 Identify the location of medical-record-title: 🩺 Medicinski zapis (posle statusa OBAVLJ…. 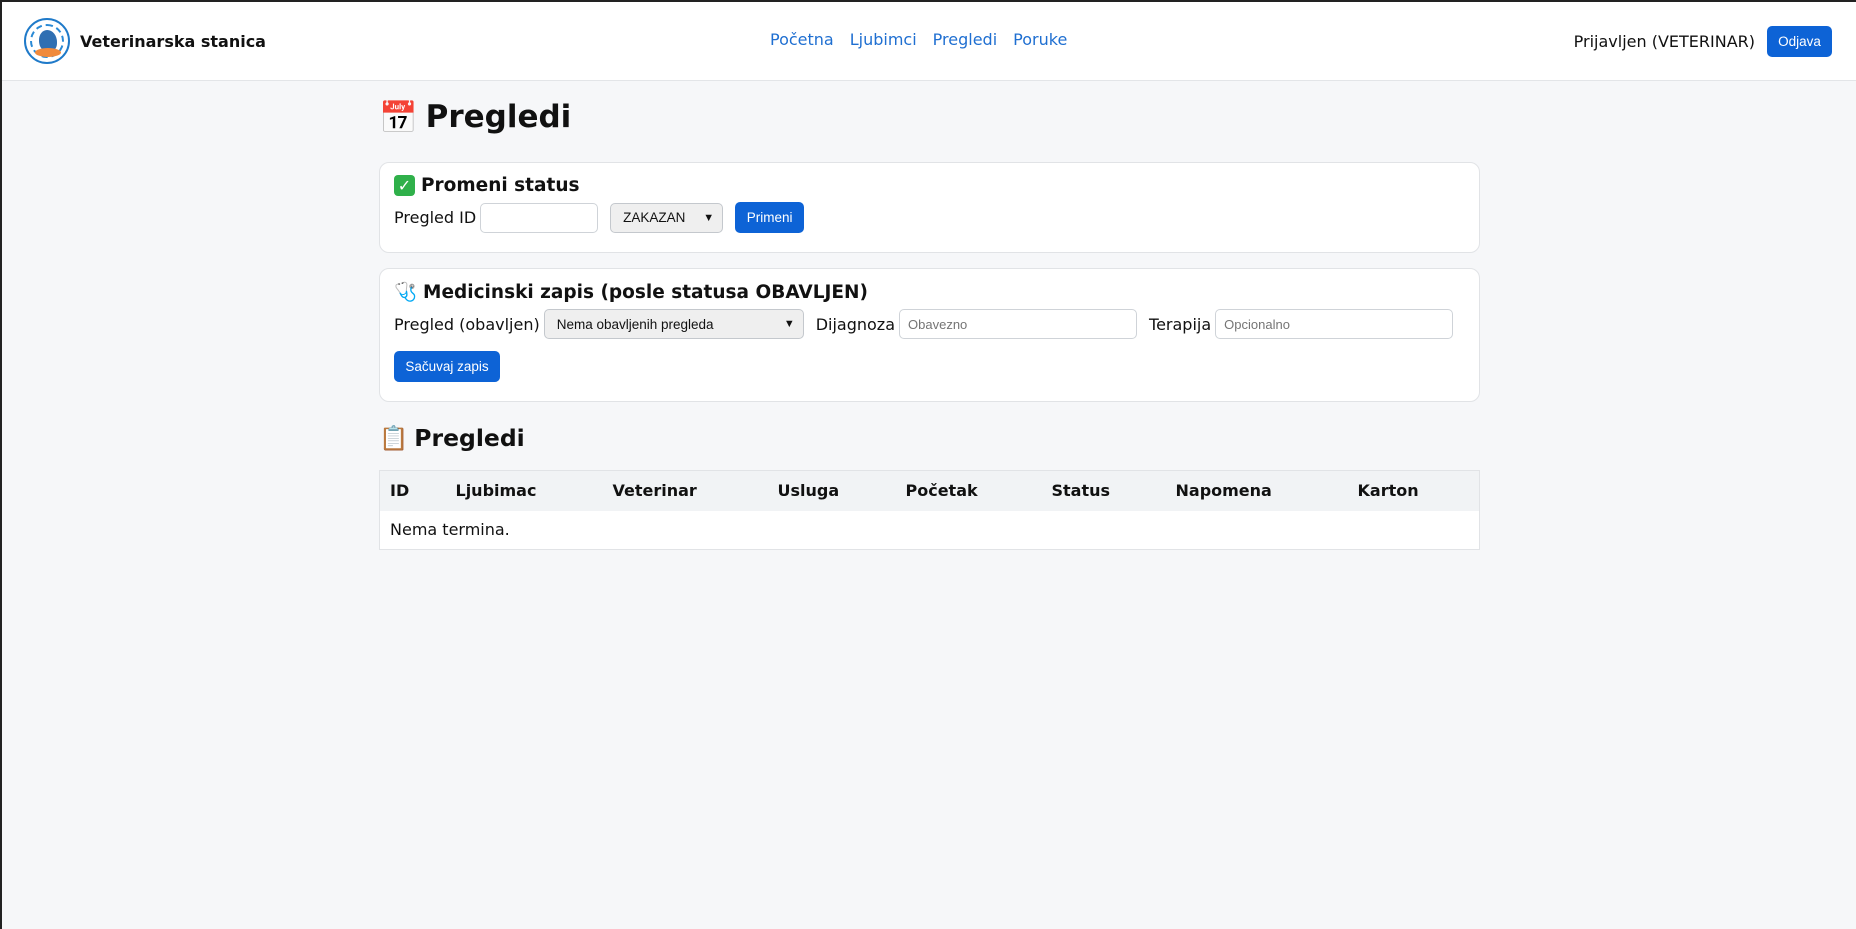
(929, 292).